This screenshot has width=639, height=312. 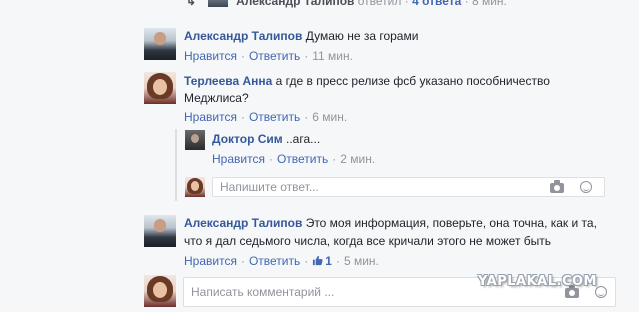 I want to click on comment-time: 5 мин., so click(x=361, y=261).